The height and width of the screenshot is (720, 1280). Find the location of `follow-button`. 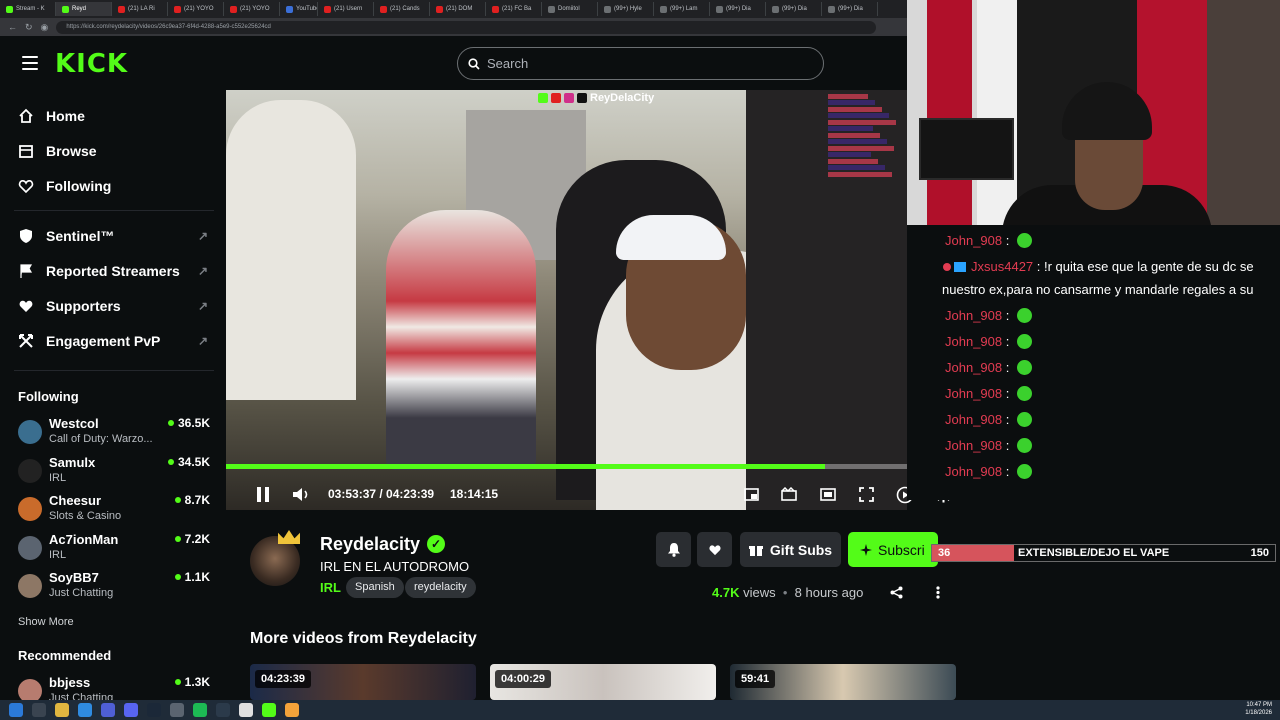

follow-button is located at coordinates (714, 549).